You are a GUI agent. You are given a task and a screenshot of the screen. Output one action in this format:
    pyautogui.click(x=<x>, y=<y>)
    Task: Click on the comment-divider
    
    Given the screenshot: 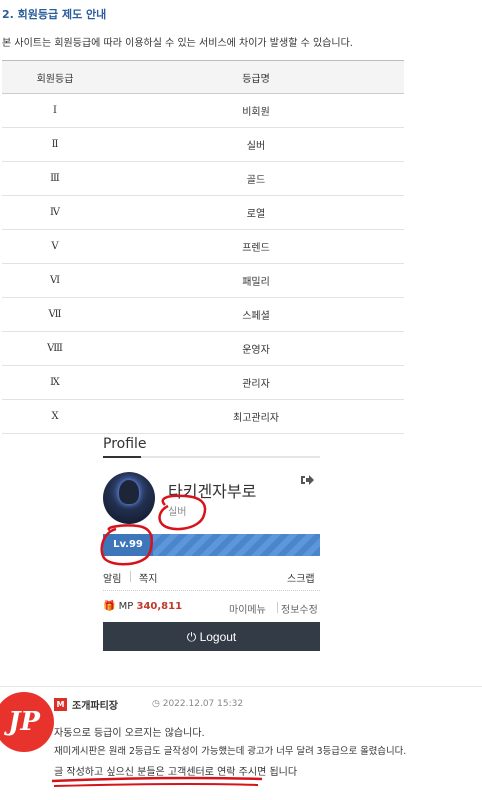 What is the action you would take?
    pyautogui.click(x=241, y=686)
    